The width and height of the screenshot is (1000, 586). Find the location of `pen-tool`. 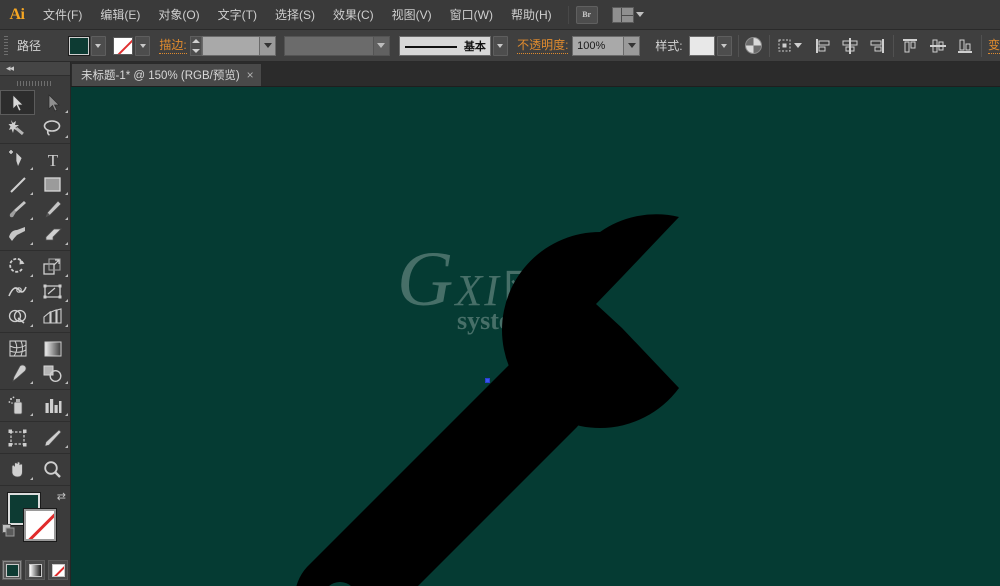

pen-tool is located at coordinates (17, 159).